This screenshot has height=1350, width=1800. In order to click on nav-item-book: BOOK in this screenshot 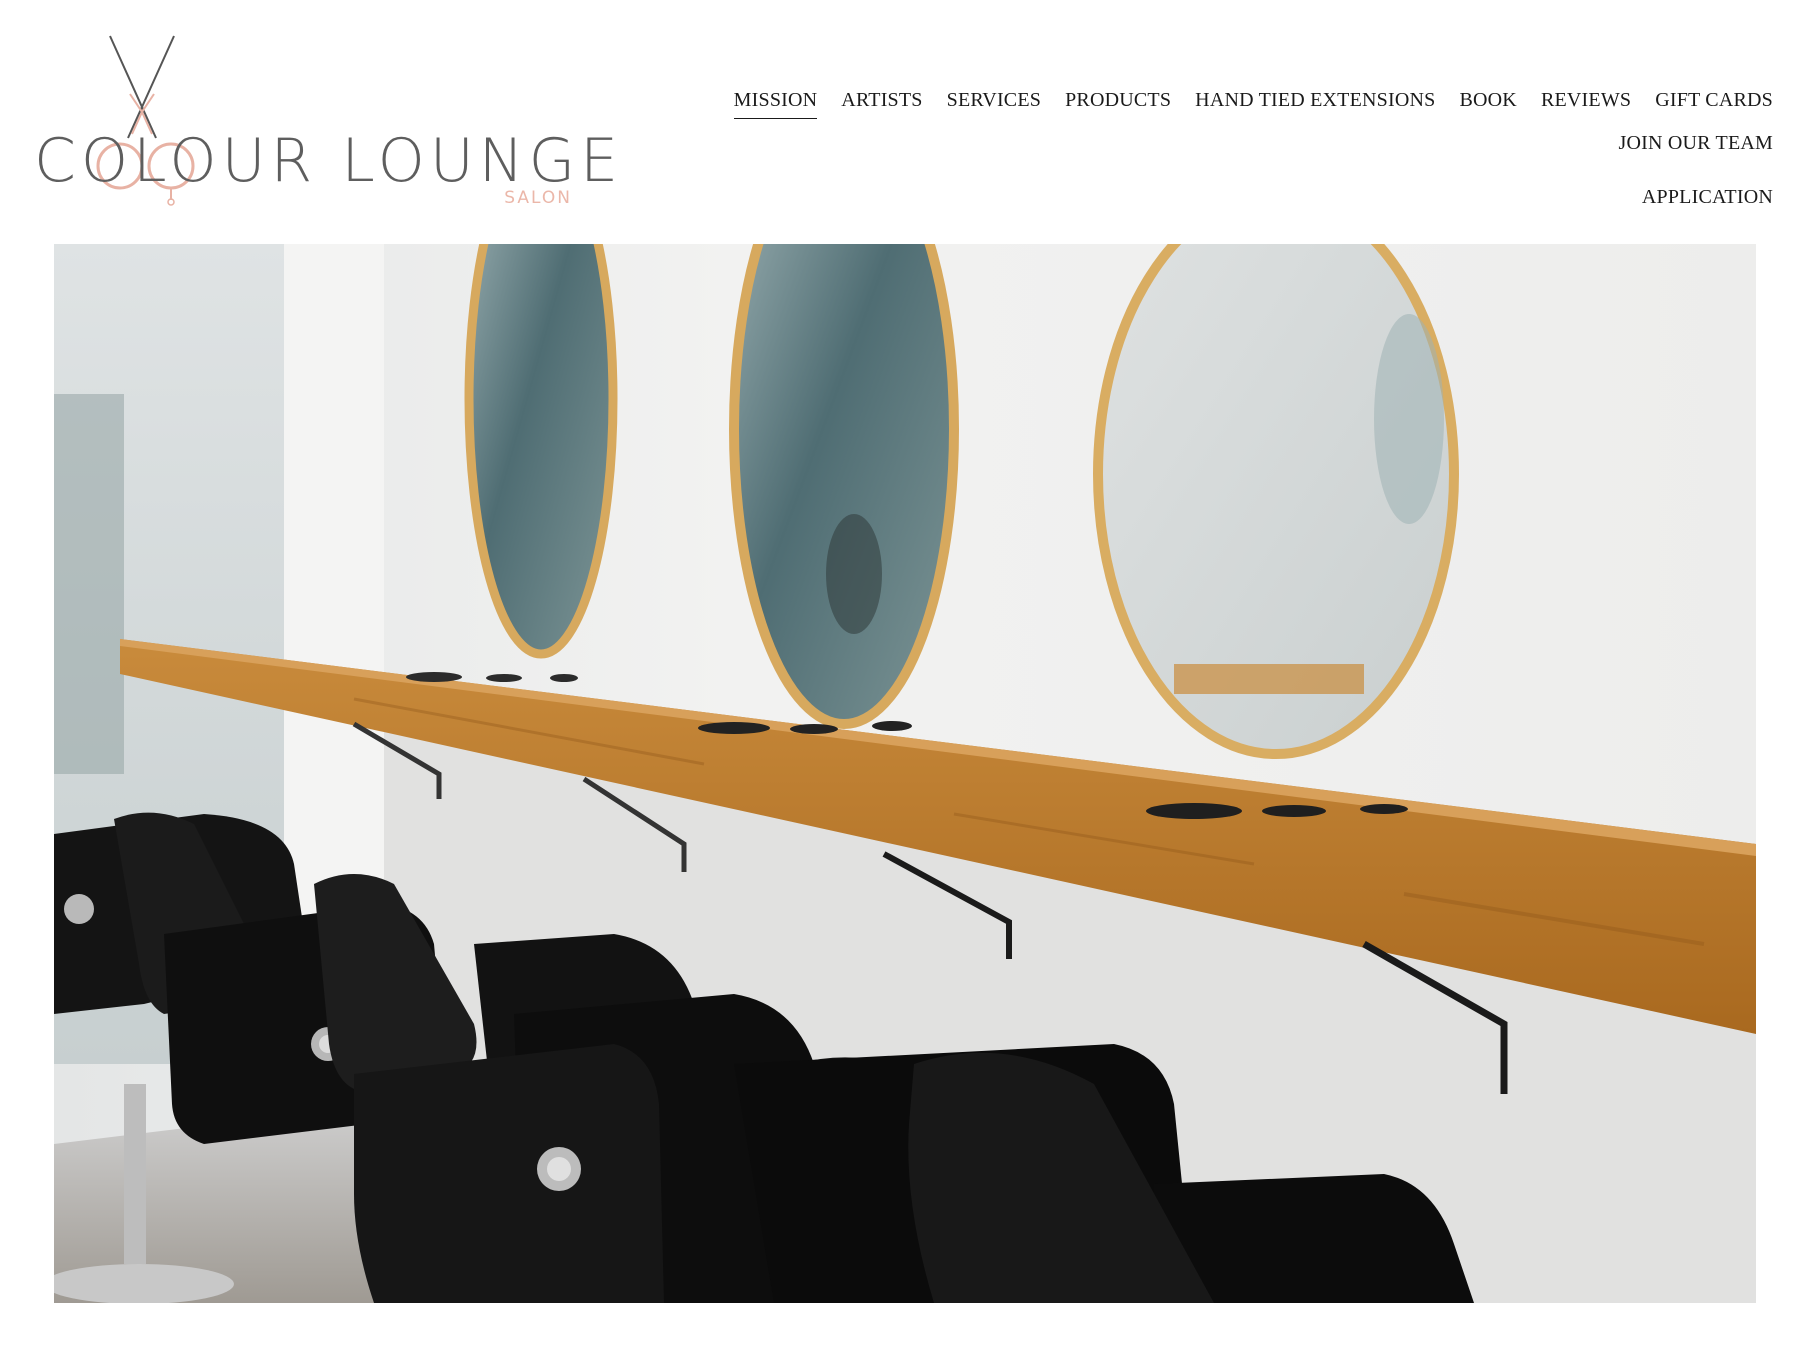, I will do `click(1487, 103)`.